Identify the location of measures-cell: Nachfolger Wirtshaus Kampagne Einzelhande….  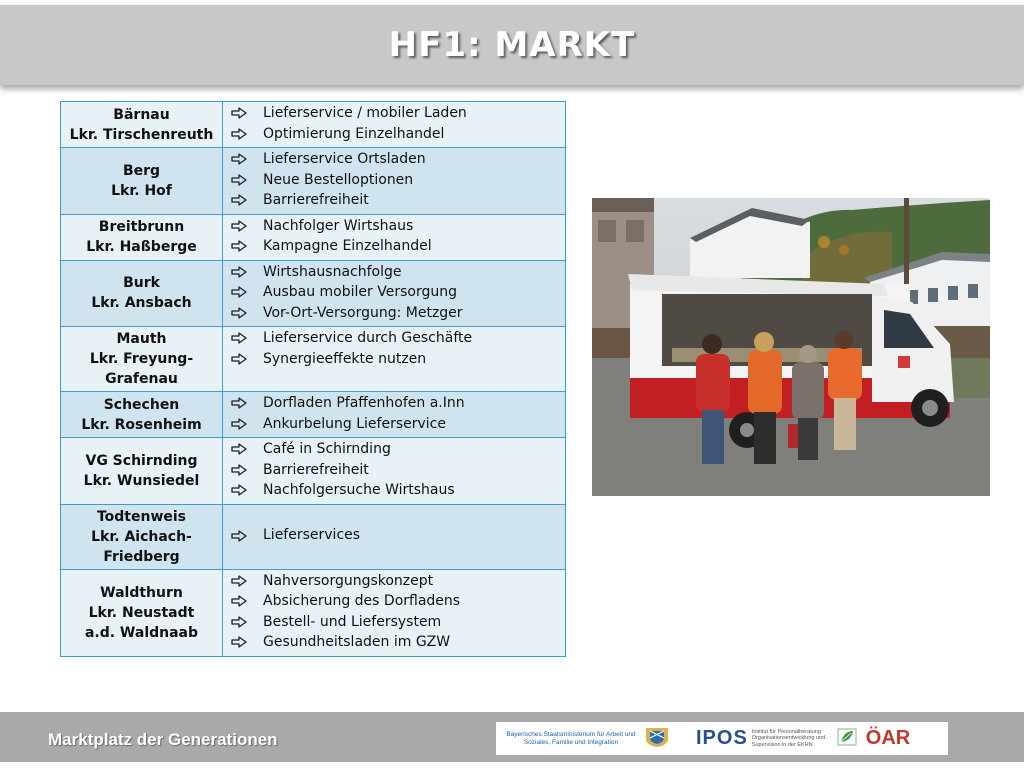
(394, 237).